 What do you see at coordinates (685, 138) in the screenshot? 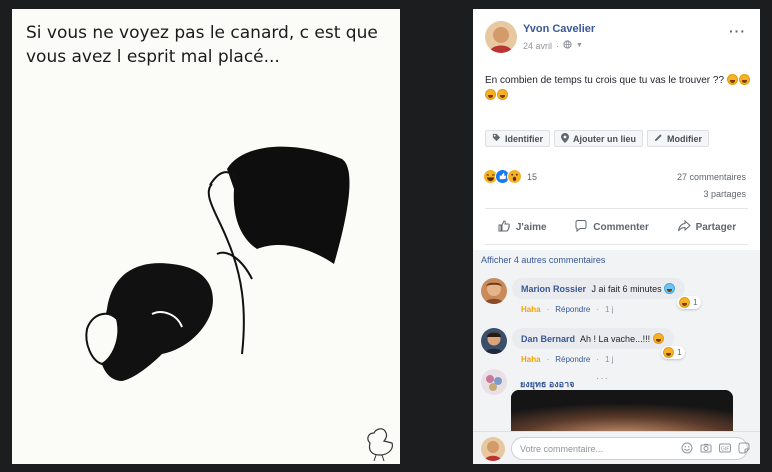
I see `edit-label: Modifier` at bounding box center [685, 138].